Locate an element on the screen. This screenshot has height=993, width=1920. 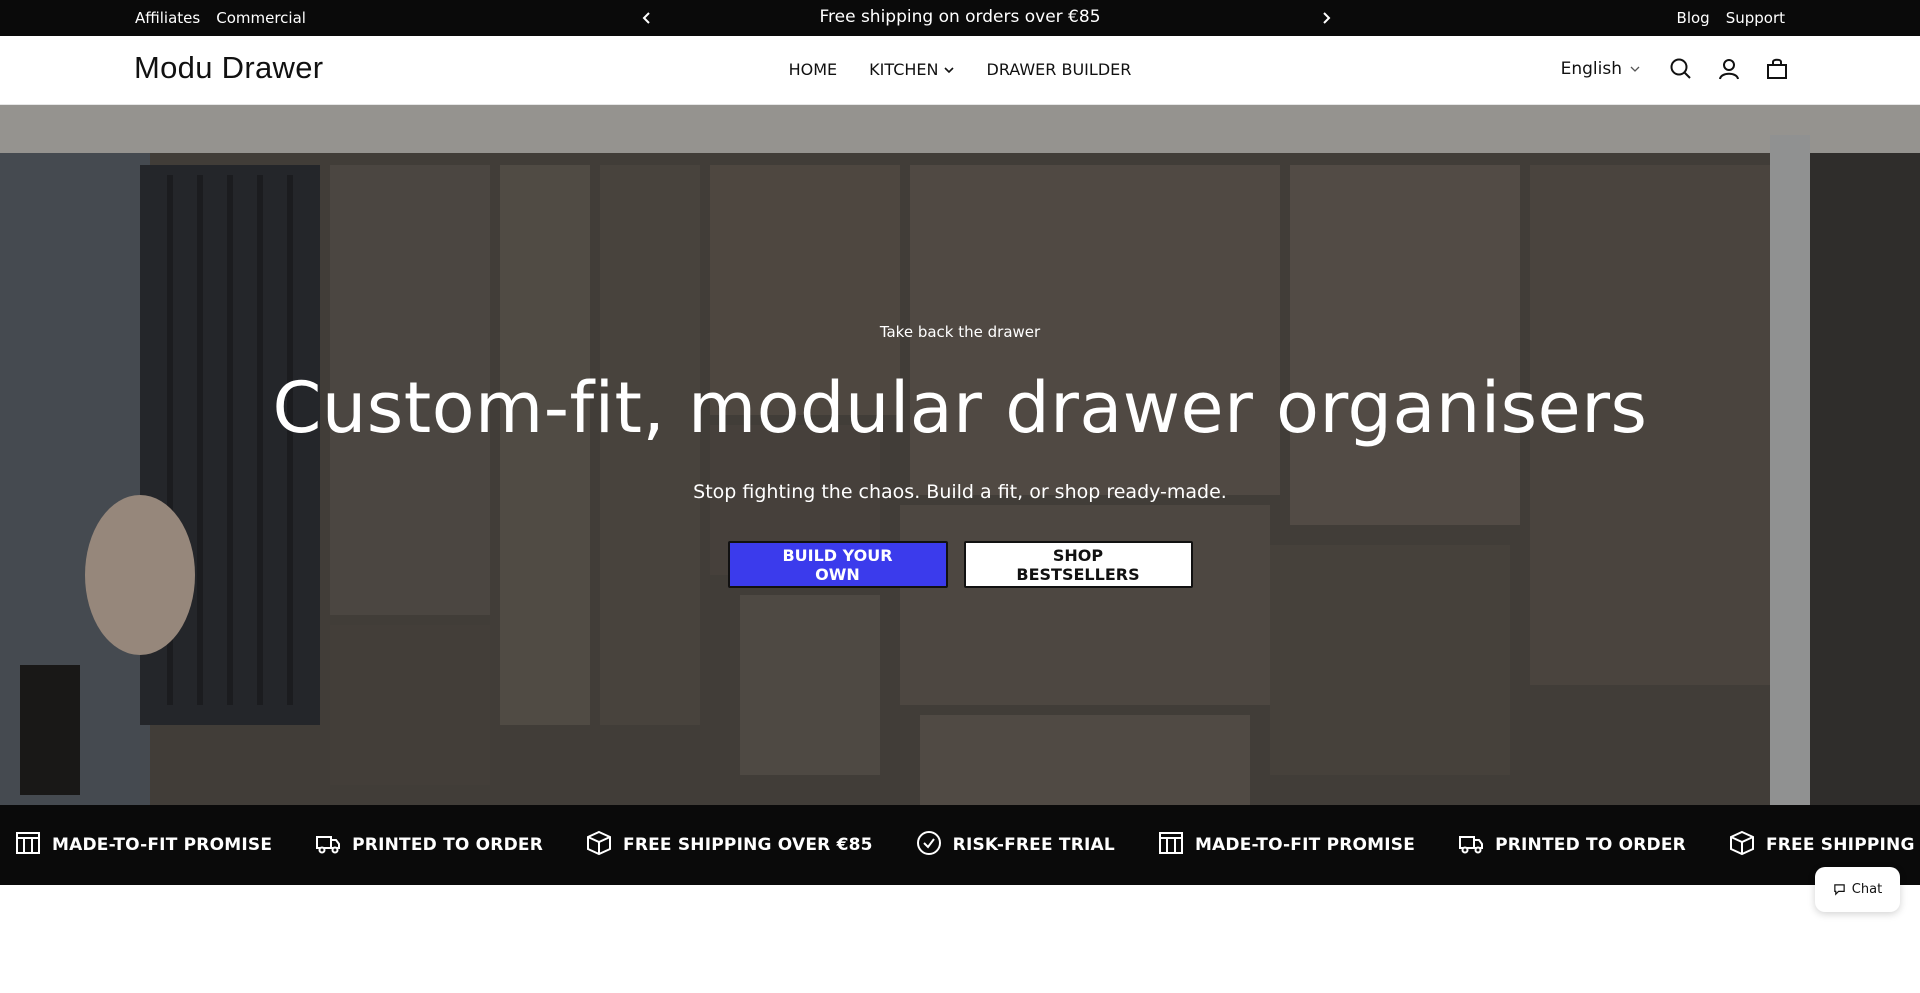
nav-home: HOME is located at coordinates (813, 69).